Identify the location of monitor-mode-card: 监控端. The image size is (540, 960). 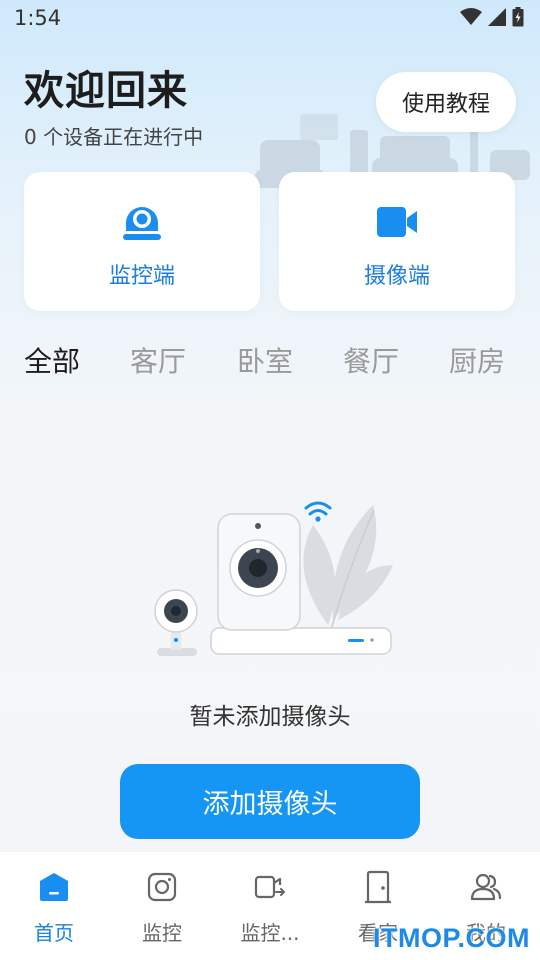
(142, 241).